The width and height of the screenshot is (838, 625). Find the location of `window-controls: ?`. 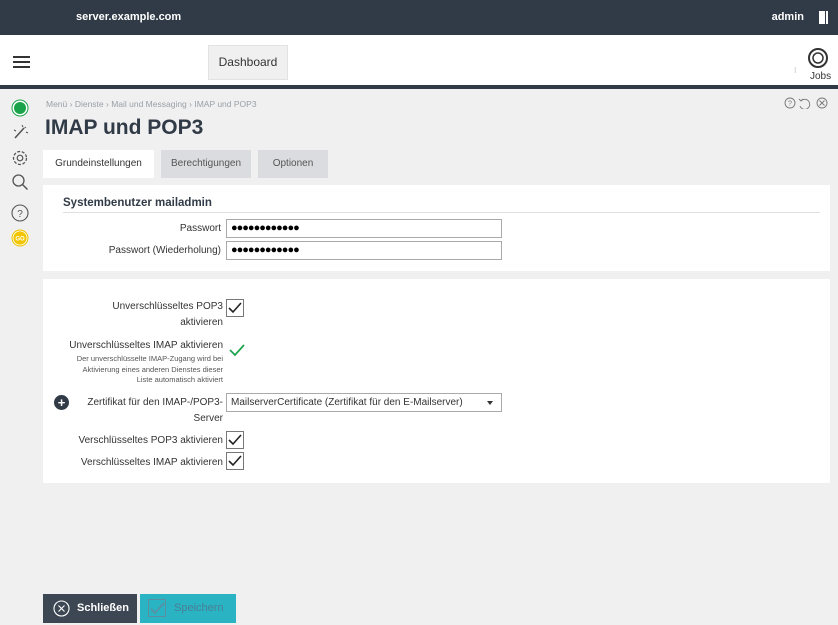

window-controls: ? is located at coordinates (806, 103).